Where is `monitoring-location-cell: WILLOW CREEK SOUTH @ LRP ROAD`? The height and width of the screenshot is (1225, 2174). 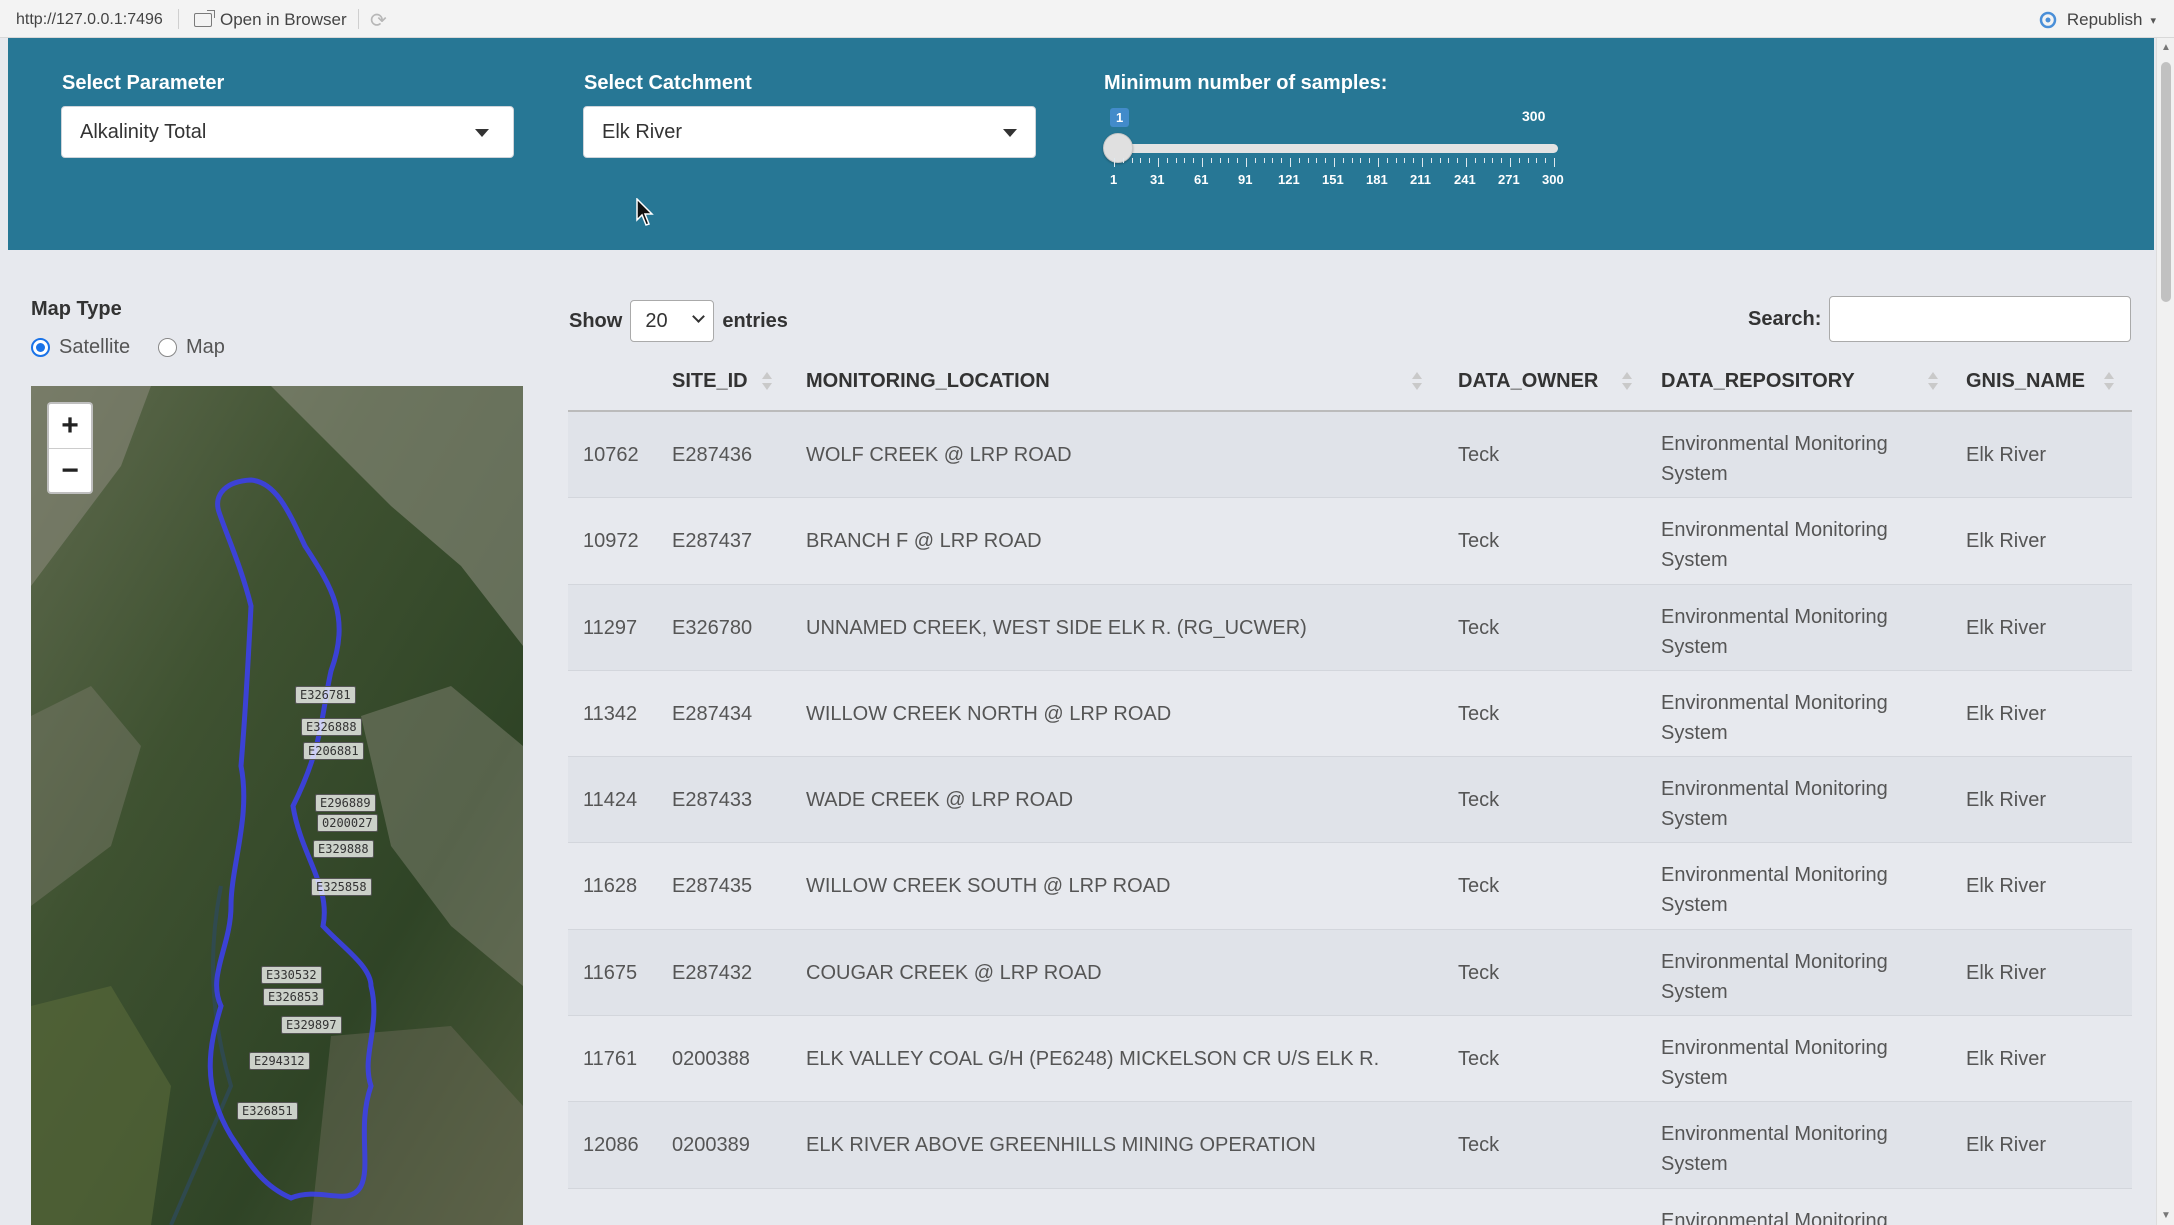
monitoring-location-cell: WILLOW CREEK SOUTH @ LRP ROAD is located at coordinates (988, 886).